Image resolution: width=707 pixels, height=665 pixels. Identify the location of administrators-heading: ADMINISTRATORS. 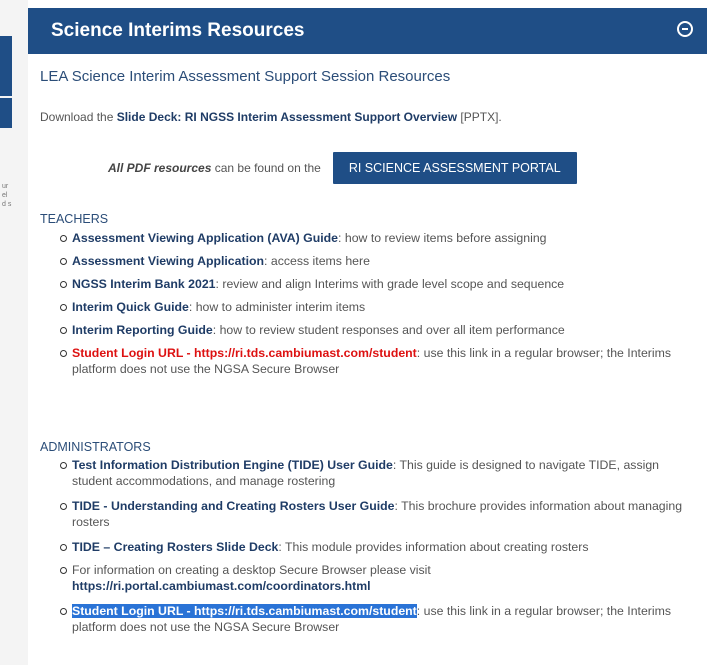
(95, 447).